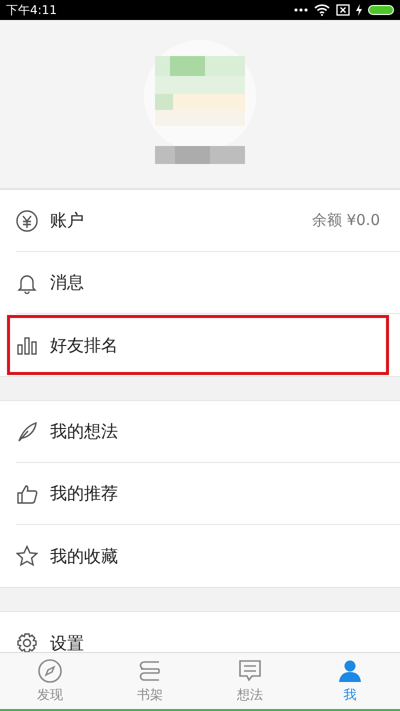 The width and height of the screenshot is (400, 711). What do you see at coordinates (350, 671) in the screenshot?
I see `person-icon` at bounding box center [350, 671].